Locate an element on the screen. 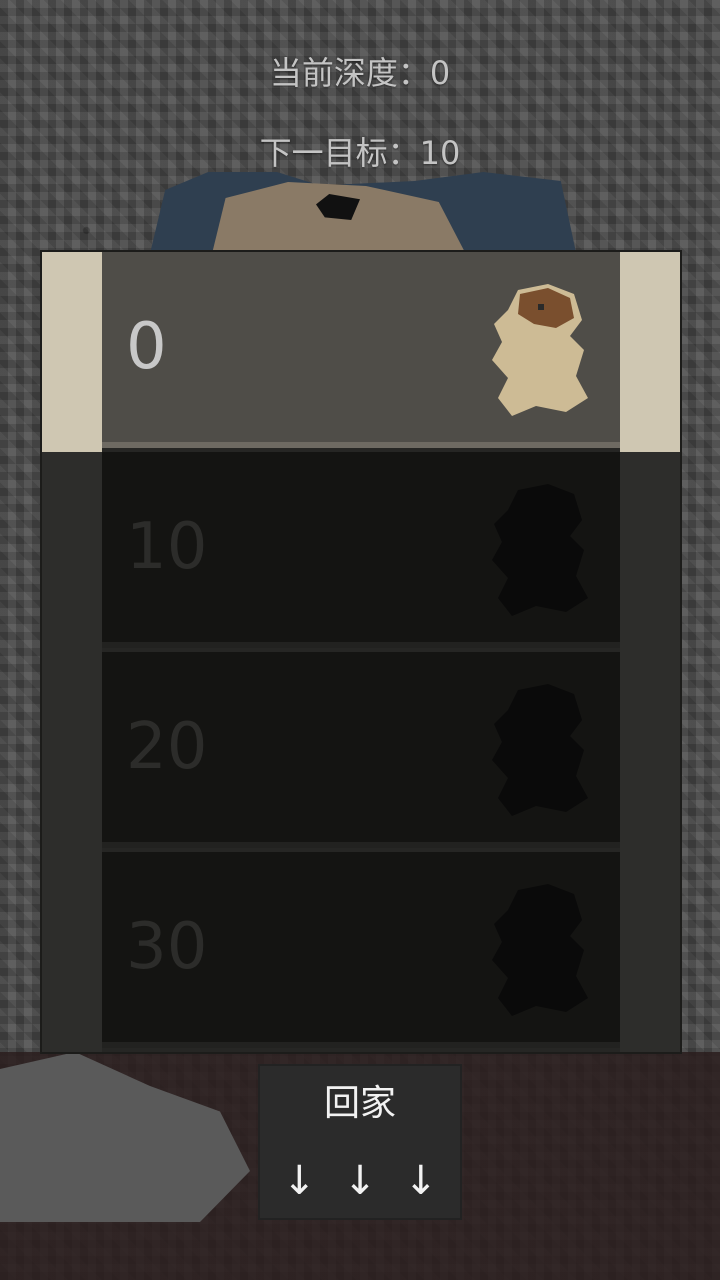 This screenshot has width=720, height=1280. home-button: 回家 is located at coordinates (360, 1104).